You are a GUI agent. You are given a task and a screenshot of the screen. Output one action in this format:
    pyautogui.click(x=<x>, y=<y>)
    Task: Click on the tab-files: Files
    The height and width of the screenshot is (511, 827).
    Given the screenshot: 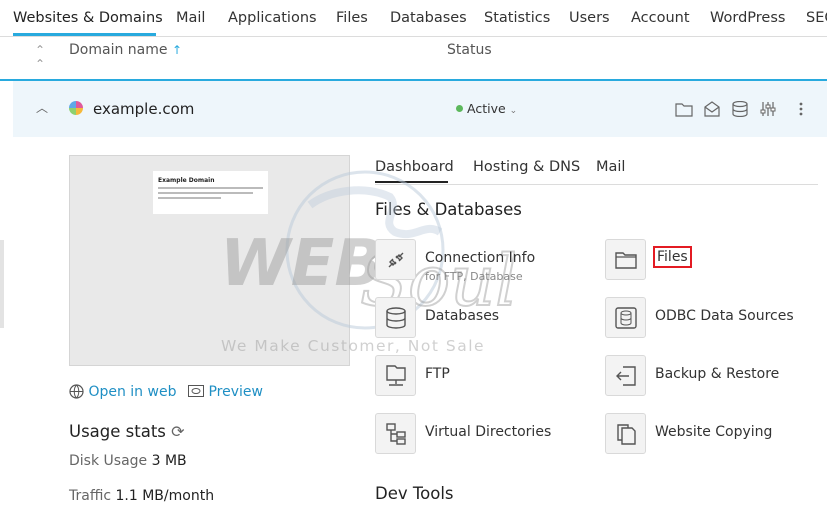 What is the action you would take?
    pyautogui.click(x=352, y=18)
    